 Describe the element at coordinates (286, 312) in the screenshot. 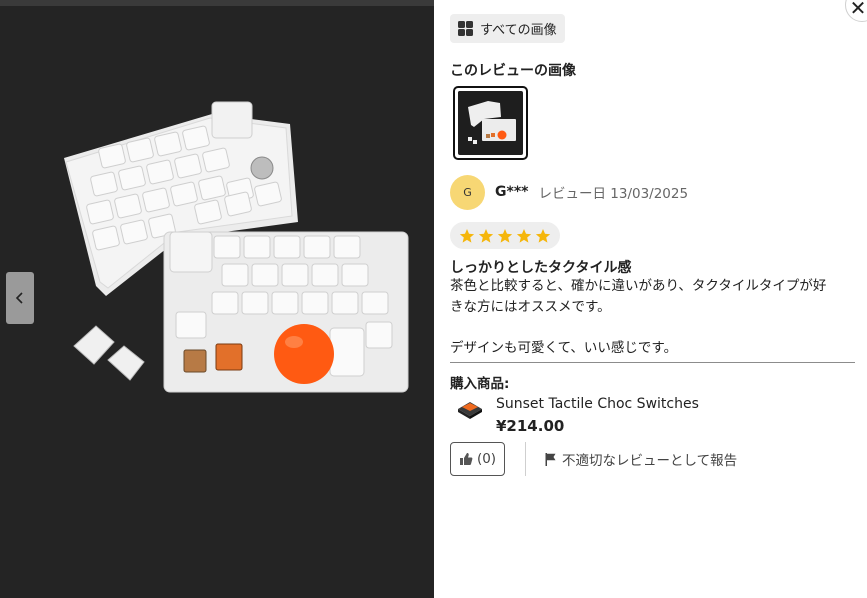

I see `keyboard-right-half` at that location.